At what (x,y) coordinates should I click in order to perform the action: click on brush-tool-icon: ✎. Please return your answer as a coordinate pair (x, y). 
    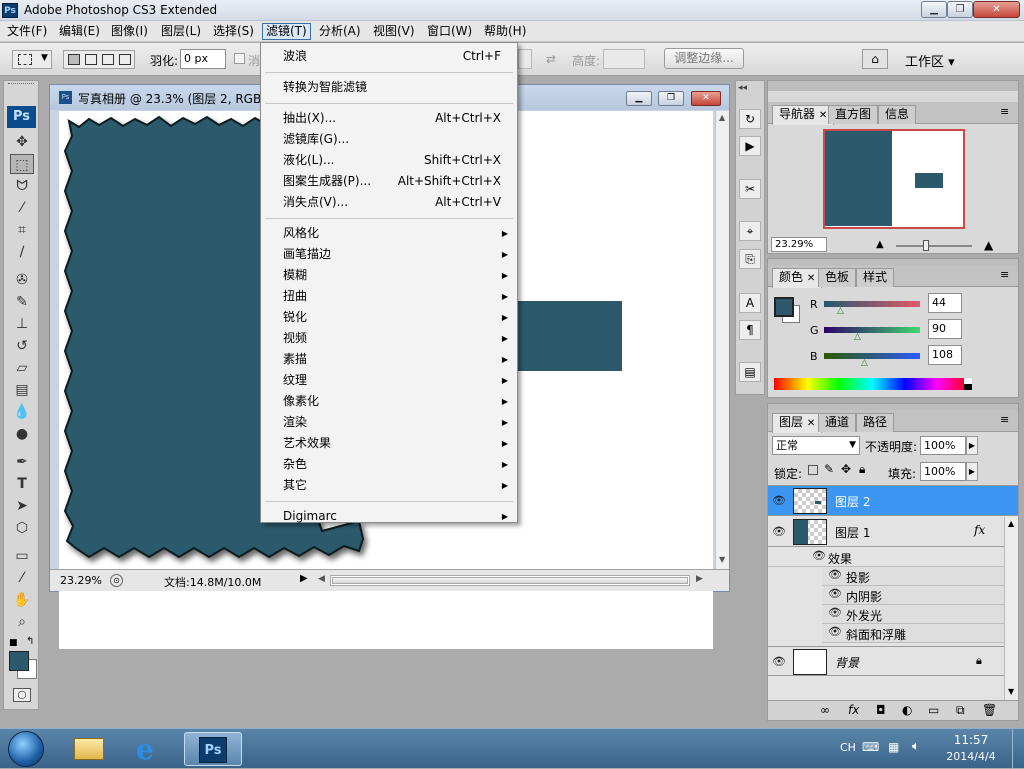
    Looking at the image, I should click on (22, 302).